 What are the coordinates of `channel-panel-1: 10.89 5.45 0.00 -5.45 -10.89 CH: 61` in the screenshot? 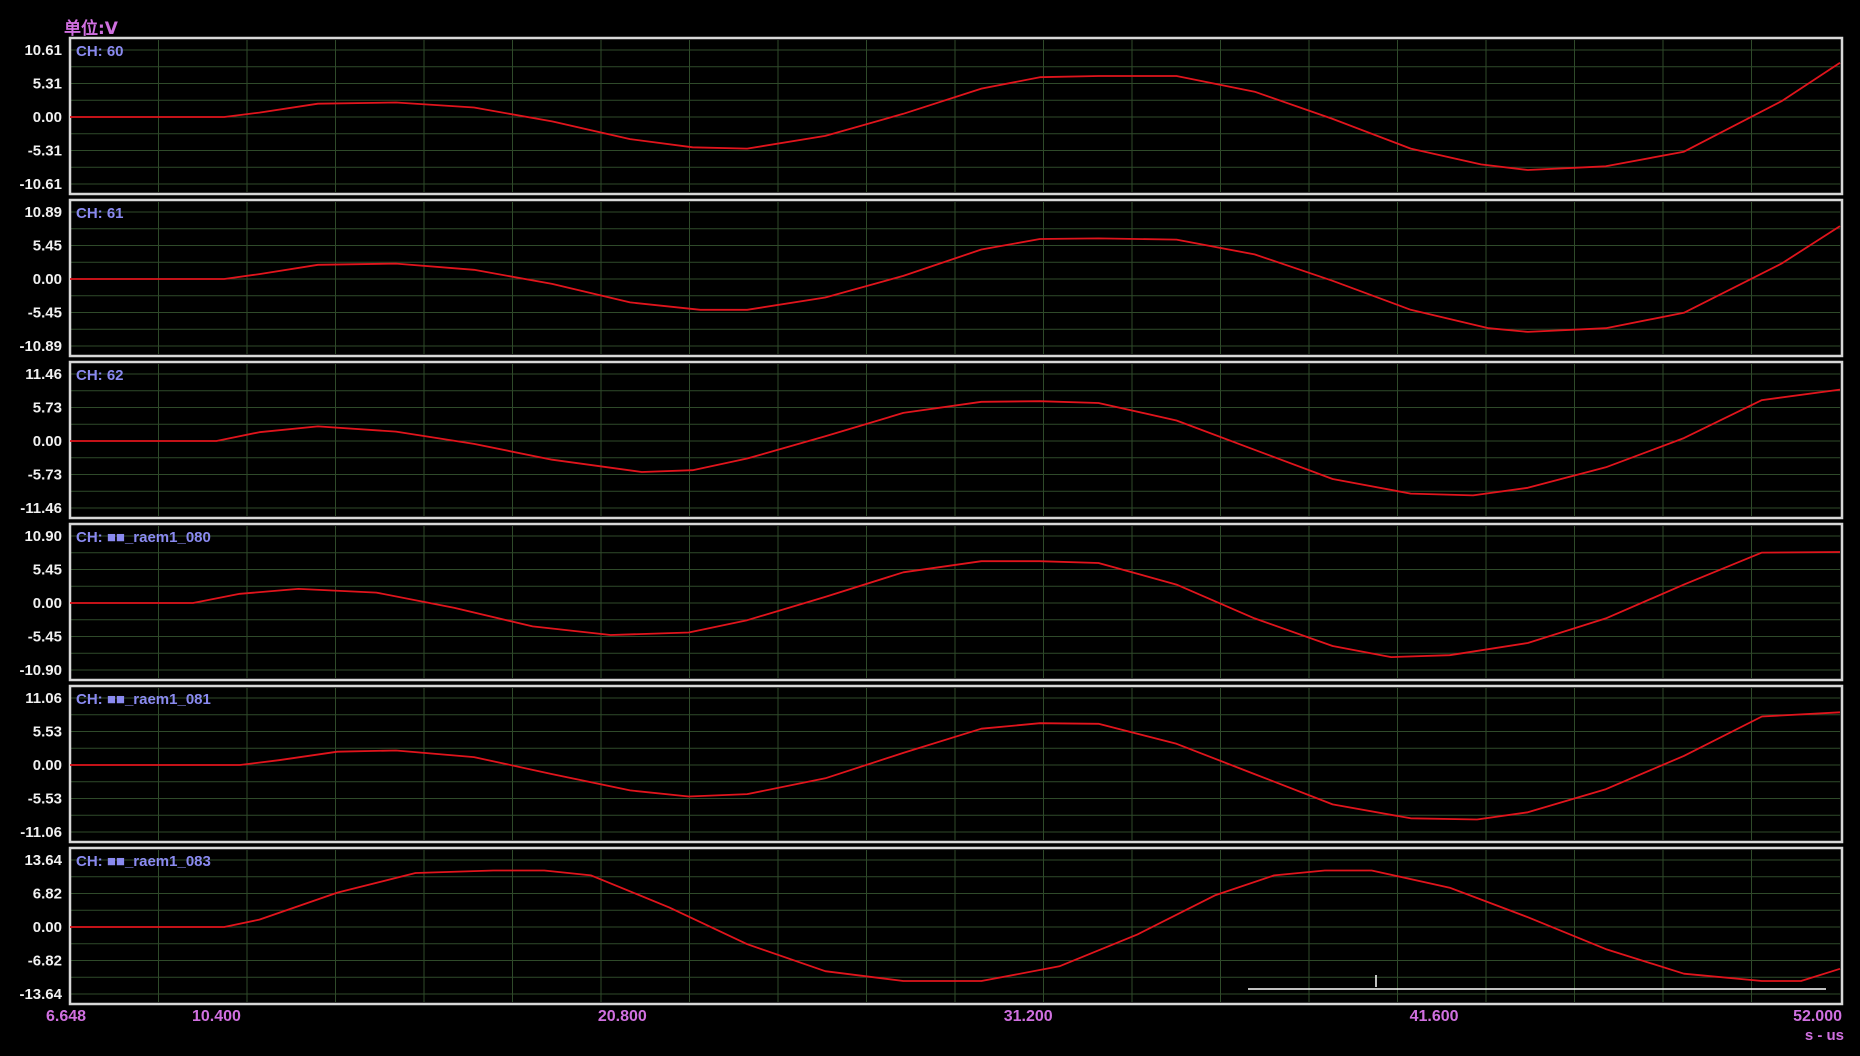 It's located at (931, 278).